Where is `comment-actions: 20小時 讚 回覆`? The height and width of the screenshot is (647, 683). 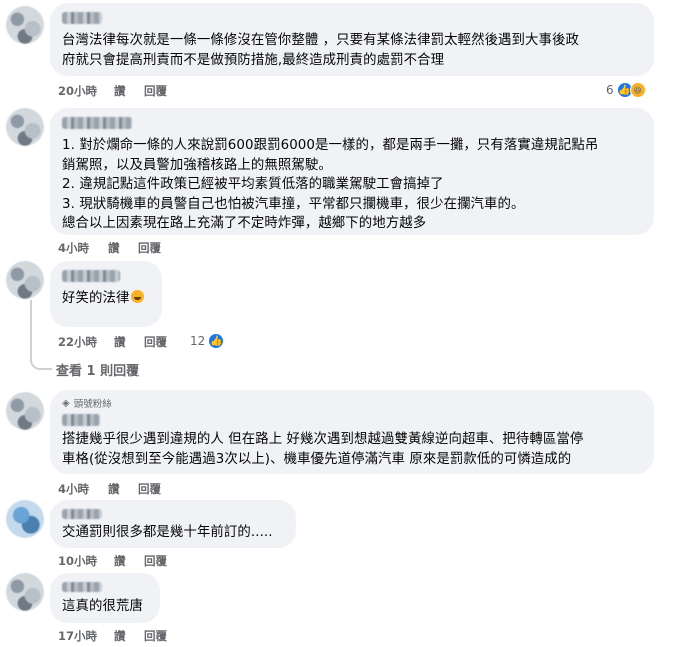 comment-actions: 20小時 讚 回覆 is located at coordinates (158, 91).